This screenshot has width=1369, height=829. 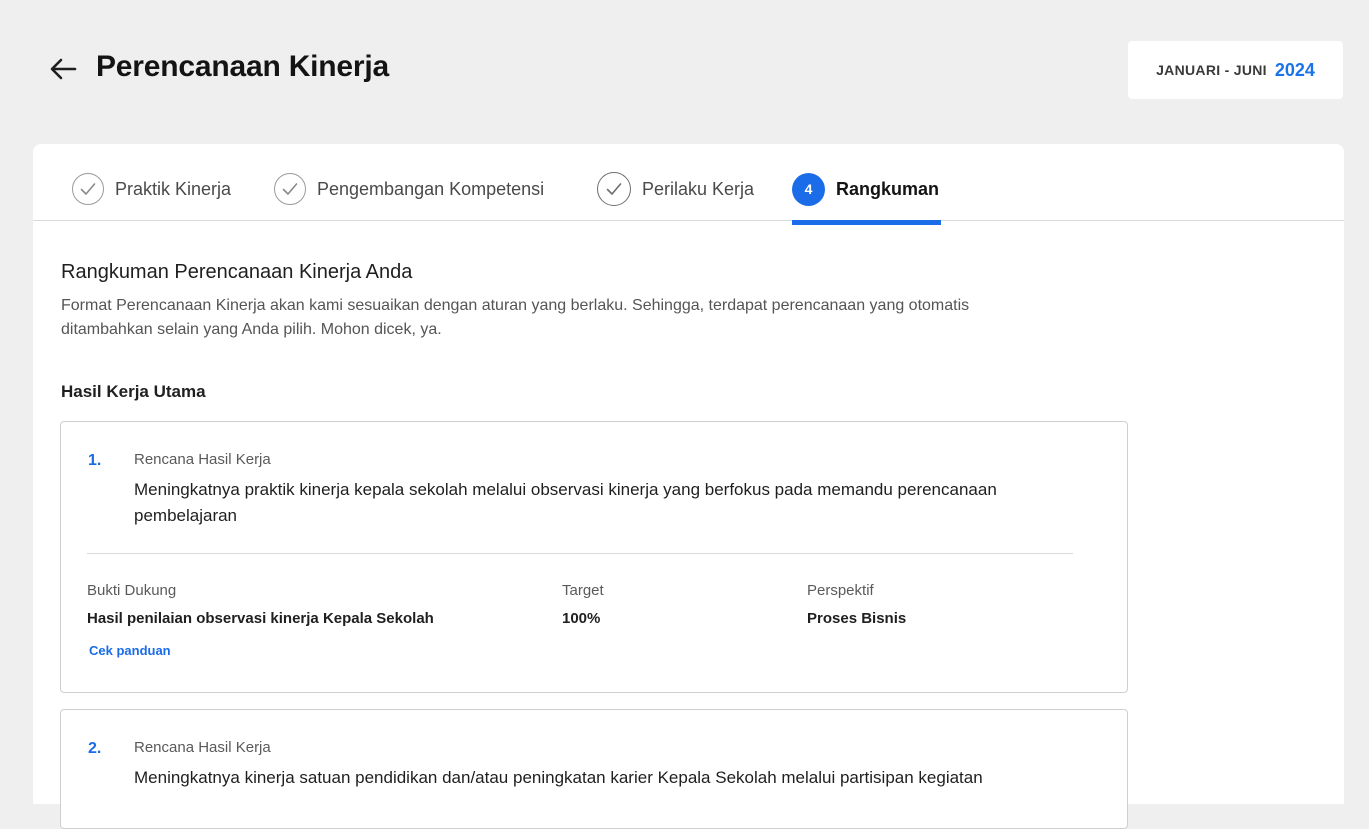 What do you see at coordinates (132, 590) in the screenshot?
I see `evidence-label: Bukti Dukung` at bounding box center [132, 590].